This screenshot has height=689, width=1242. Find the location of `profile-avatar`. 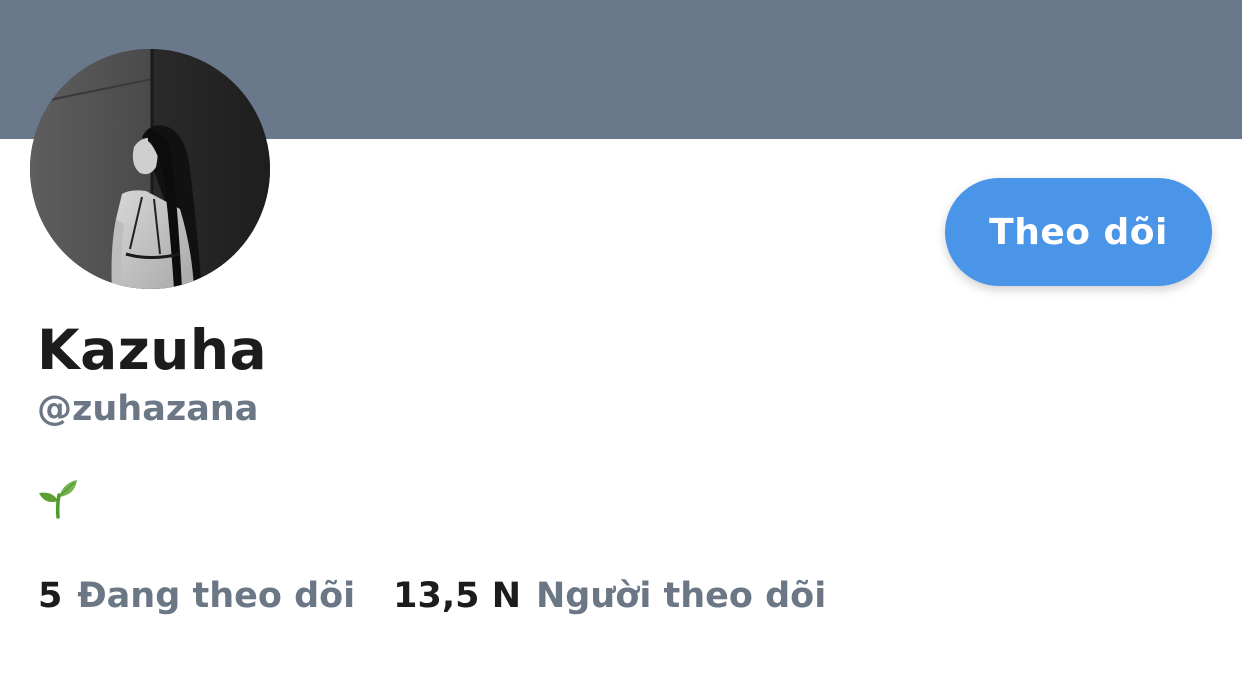

profile-avatar is located at coordinates (150, 169).